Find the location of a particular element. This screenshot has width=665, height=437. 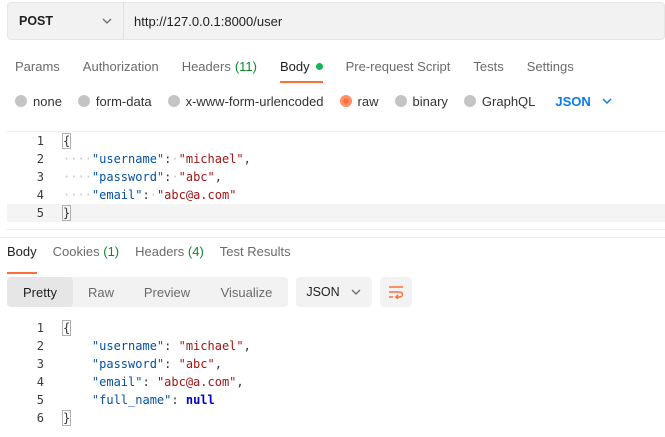

tab-label: Settings is located at coordinates (550, 66).